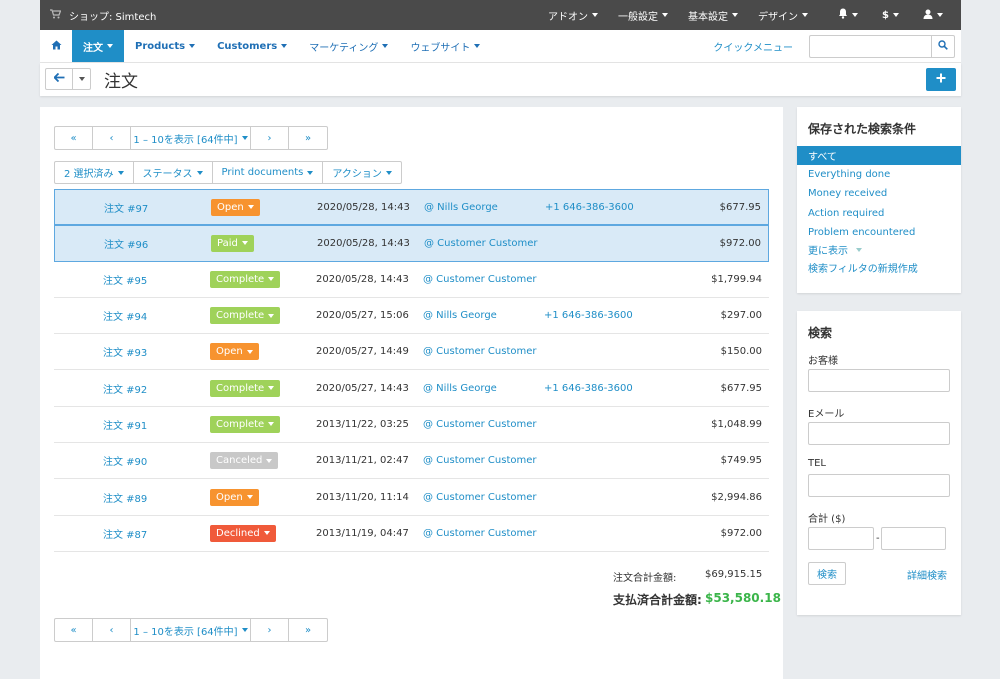 This screenshot has height=679, width=1000. What do you see at coordinates (268, 172) in the screenshot?
I see `print-documents-button: Print documents` at bounding box center [268, 172].